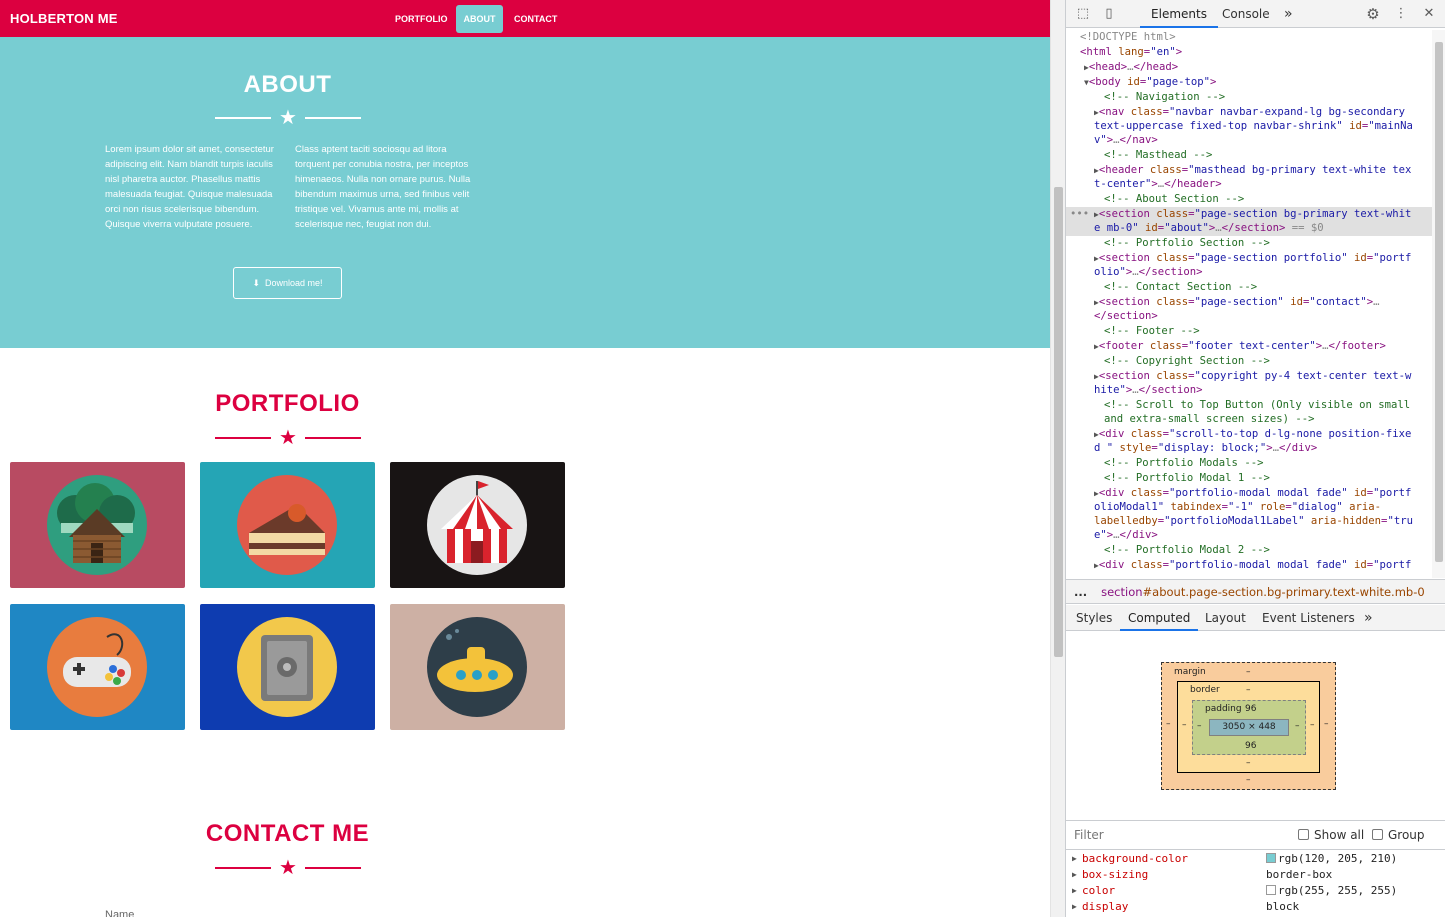  What do you see at coordinates (1268, 97) in the screenshot?
I see `dom-node: <!-- Navigation -->` at bounding box center [1268, 97].